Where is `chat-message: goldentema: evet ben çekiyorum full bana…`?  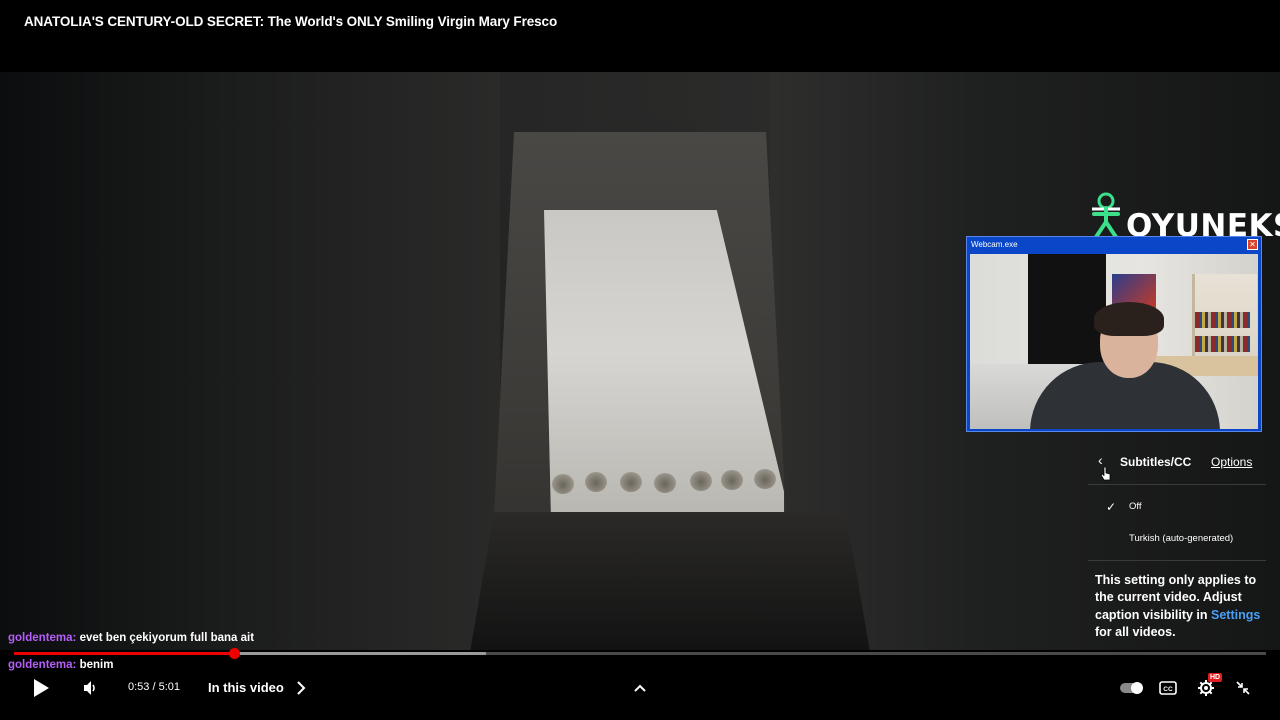 chat-message: goldentema: evet ben çekiyorum full bana… is located at coordinates (131, 638).